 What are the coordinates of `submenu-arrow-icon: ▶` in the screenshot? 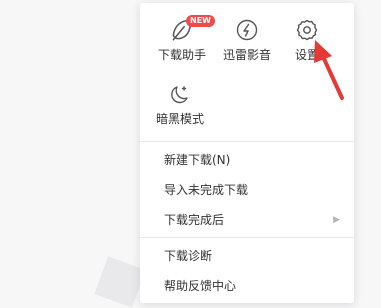 It's located at (336, 220).